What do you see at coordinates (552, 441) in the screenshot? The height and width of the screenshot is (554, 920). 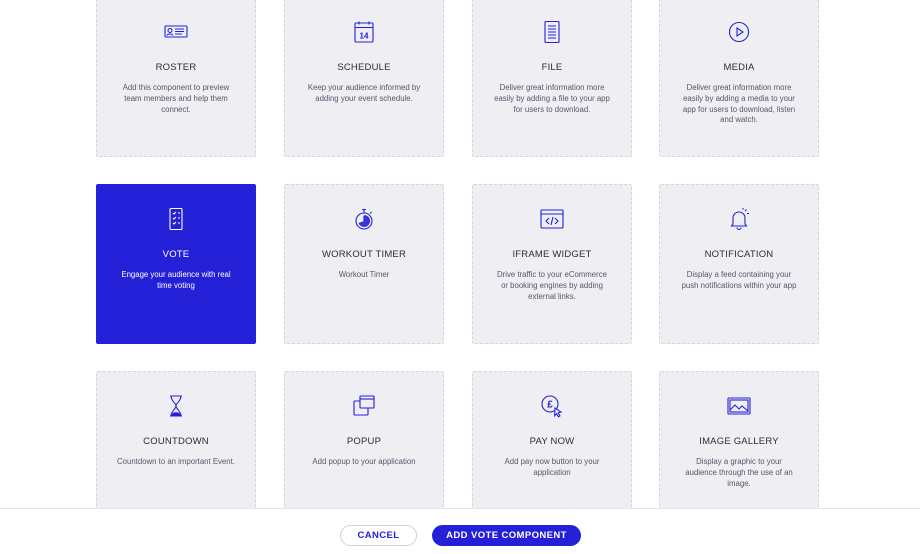 I see `component-title: PAY NOW` at bounding box center [552, 441].